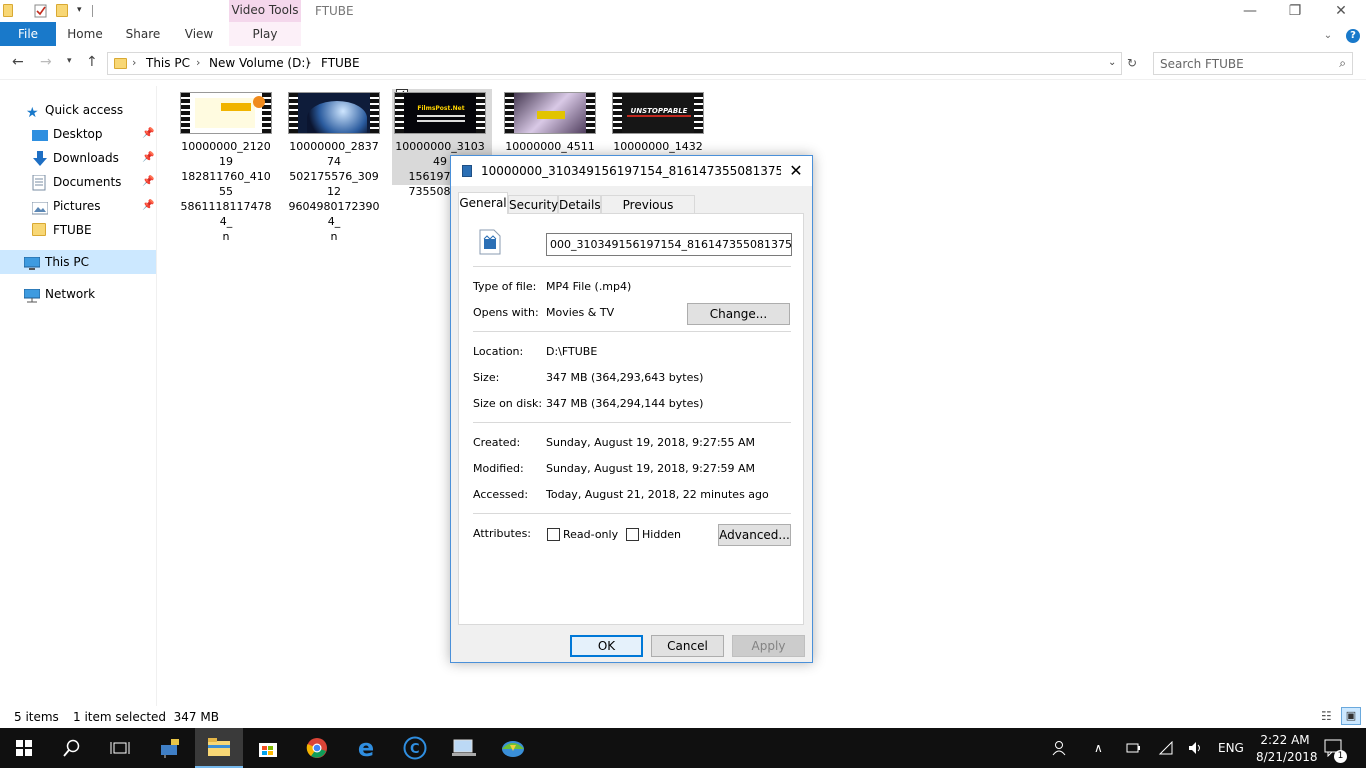 This screenshot has height=773, width=1366. I want to click on ribbon-tabs: File Home Share View Play ⌄ ?, so click(683, 34).